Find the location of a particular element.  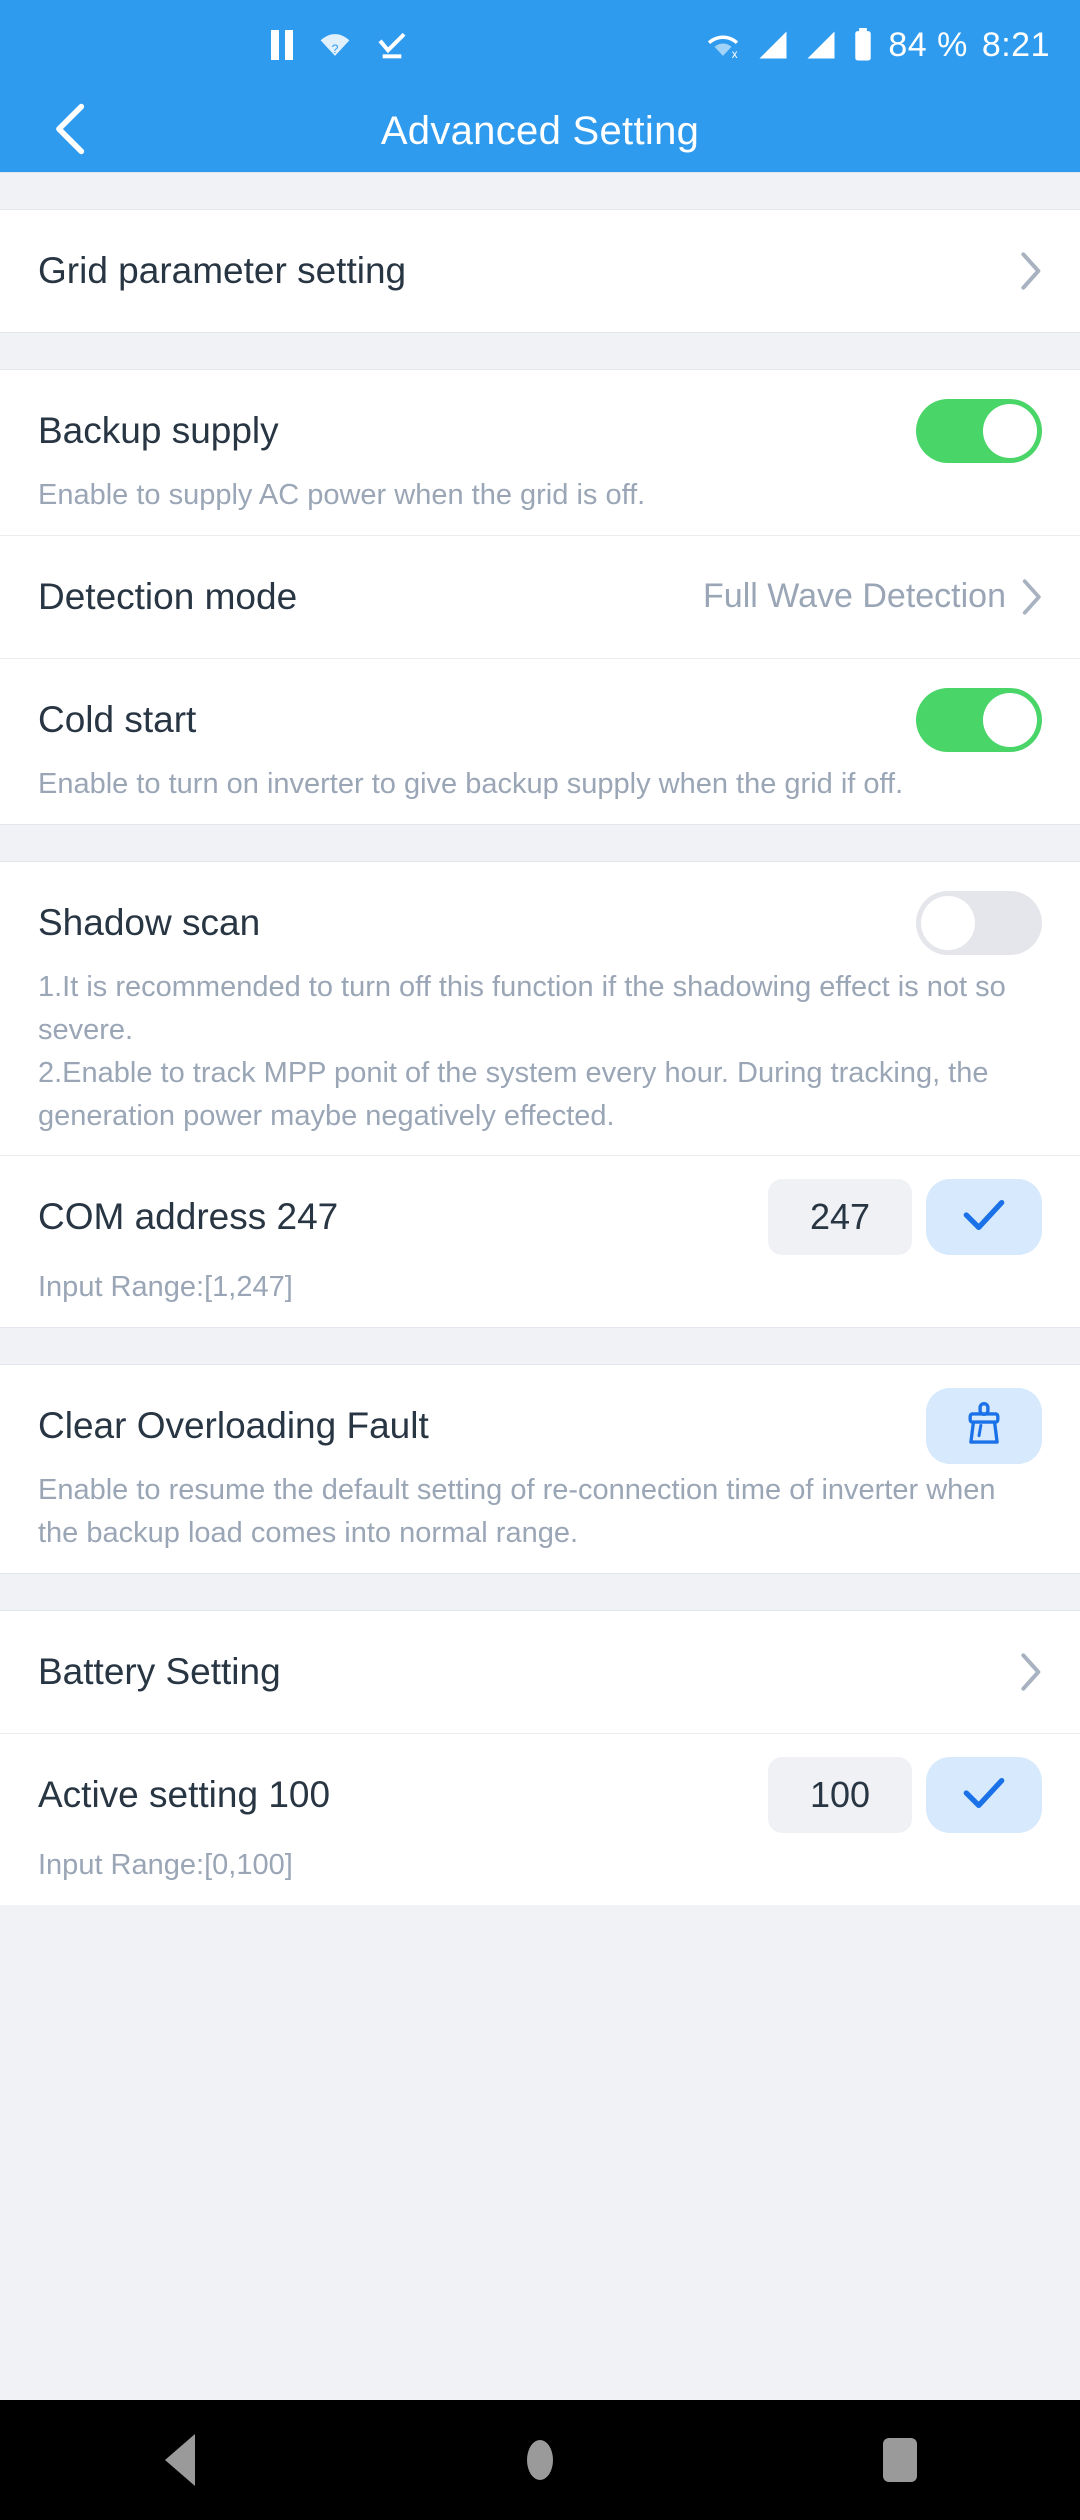

shadow-scan-toggle is located at coordinates (979, 922).